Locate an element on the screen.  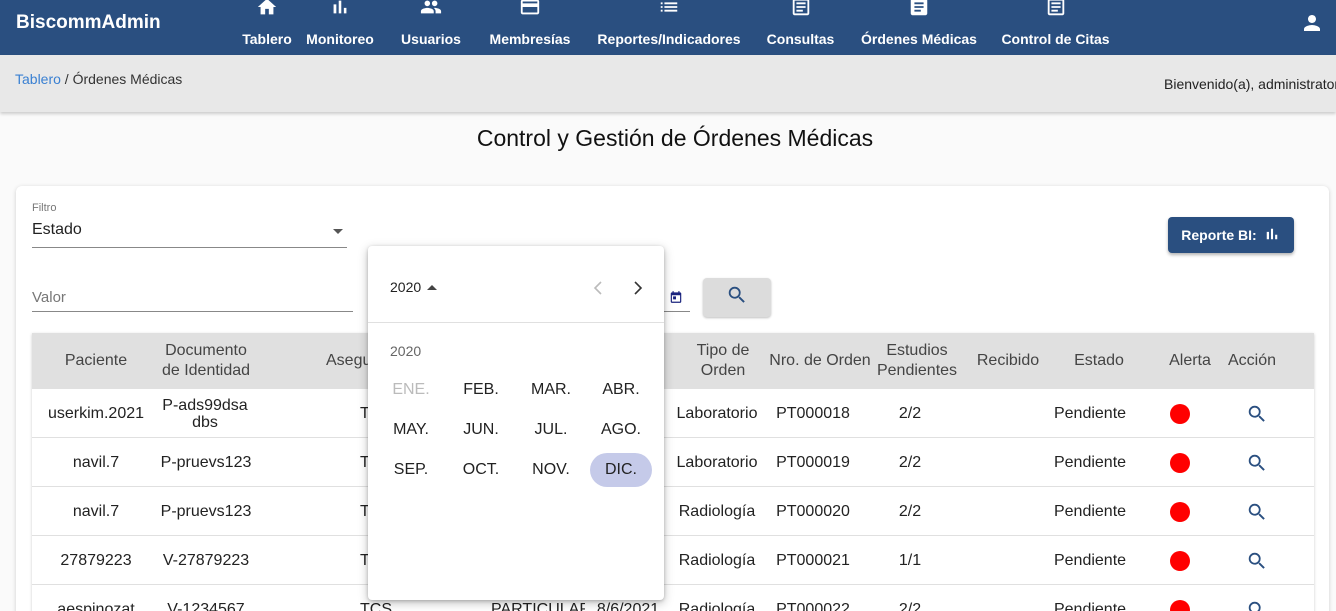
column-header: Nro. de Orden is located at coordinates (820, 360).